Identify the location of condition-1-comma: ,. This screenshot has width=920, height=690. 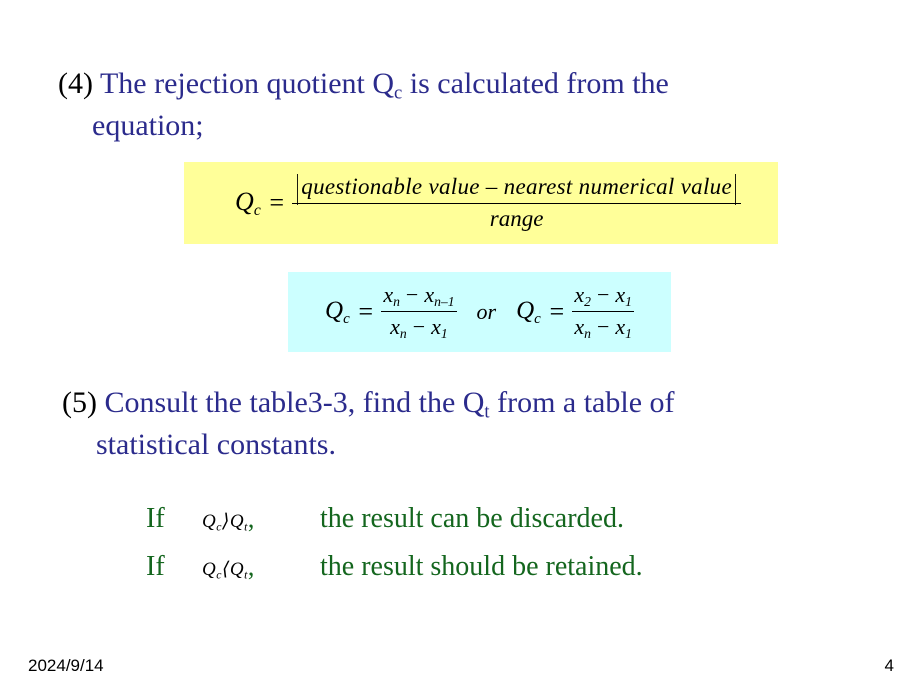
(251, 518).